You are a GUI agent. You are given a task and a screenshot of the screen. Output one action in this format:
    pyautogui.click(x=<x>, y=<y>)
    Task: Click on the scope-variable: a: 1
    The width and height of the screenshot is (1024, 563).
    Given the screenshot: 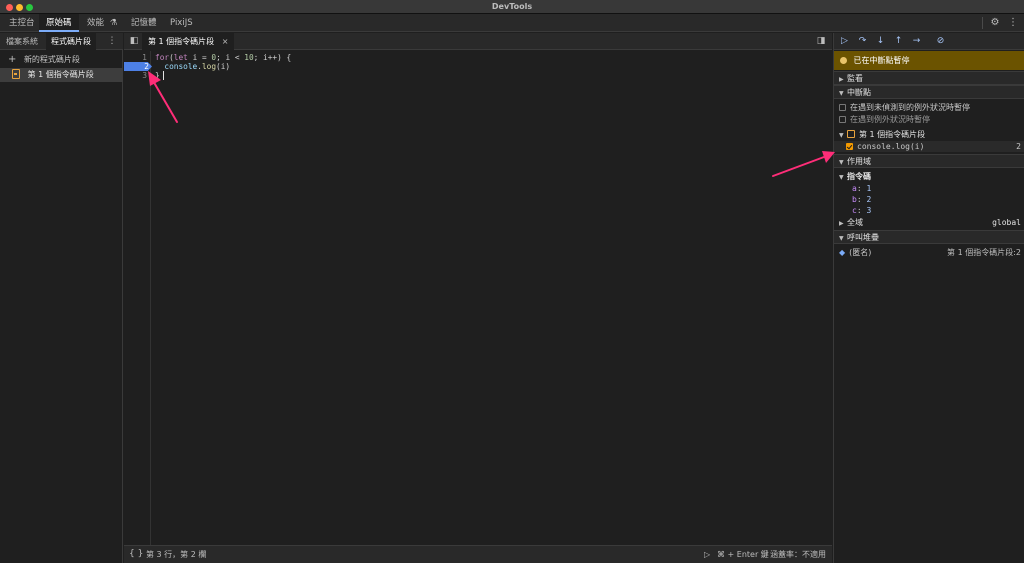 What is the action you would take?
    pyautogui.click(x=929, y=188)
    